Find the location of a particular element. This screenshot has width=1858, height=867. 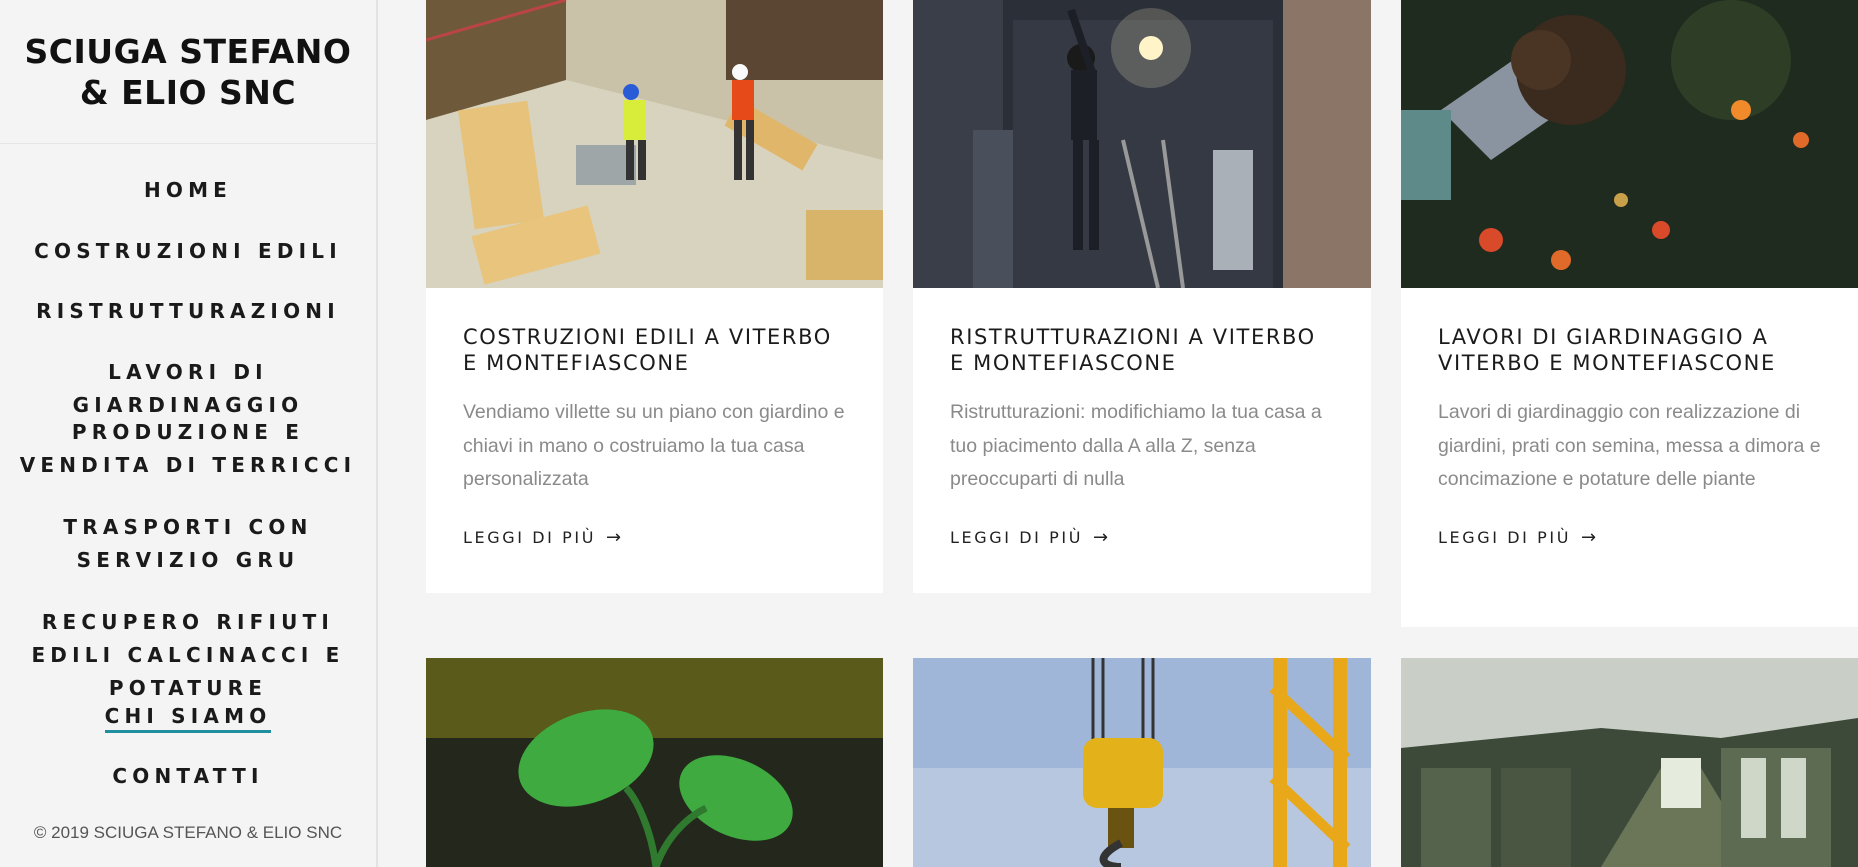

card-image-abandoned-building is located at coordinates (1629, 762).